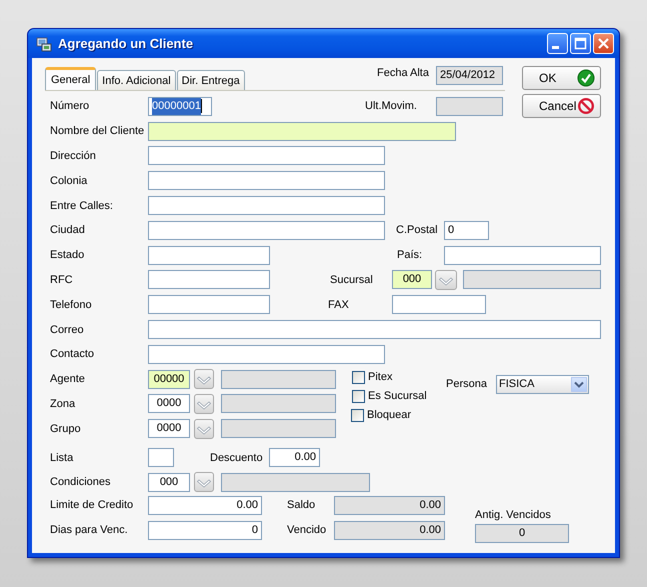 The image size is (647, 587). What do you see at coordinates (586, 78) in the screenshot?
I see `check-icon` at bounding box center [586, 78].